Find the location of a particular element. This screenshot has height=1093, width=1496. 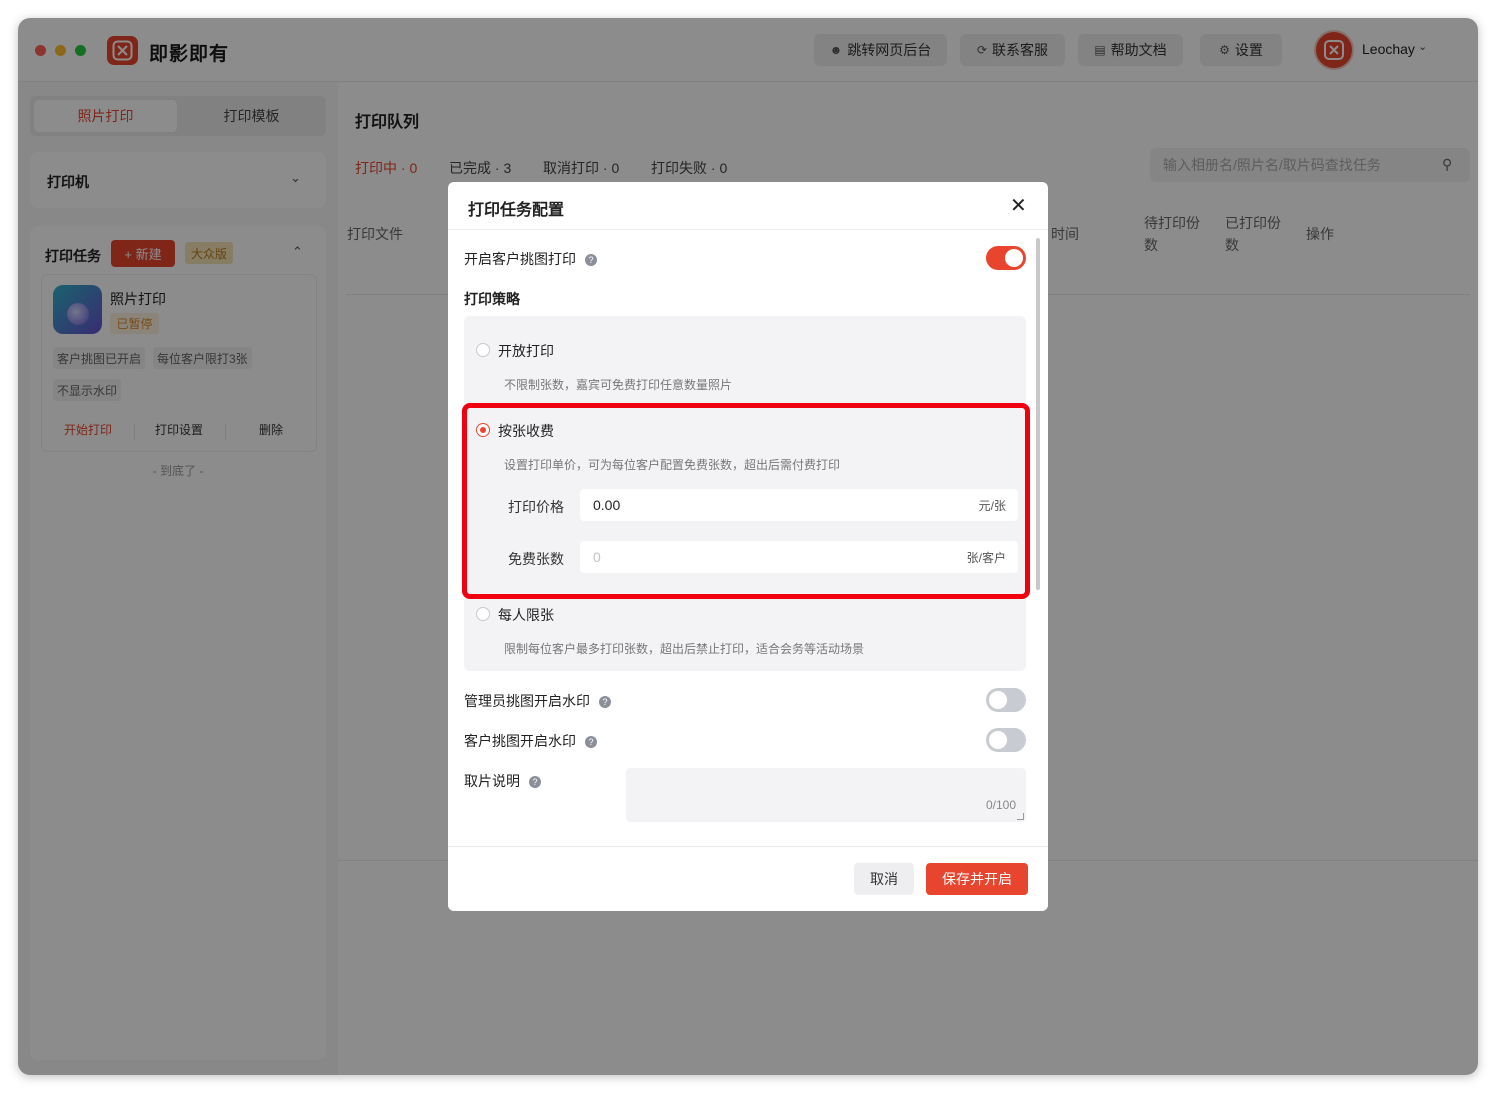

option-name: 每人限张 is located at coordinates (526, 615).